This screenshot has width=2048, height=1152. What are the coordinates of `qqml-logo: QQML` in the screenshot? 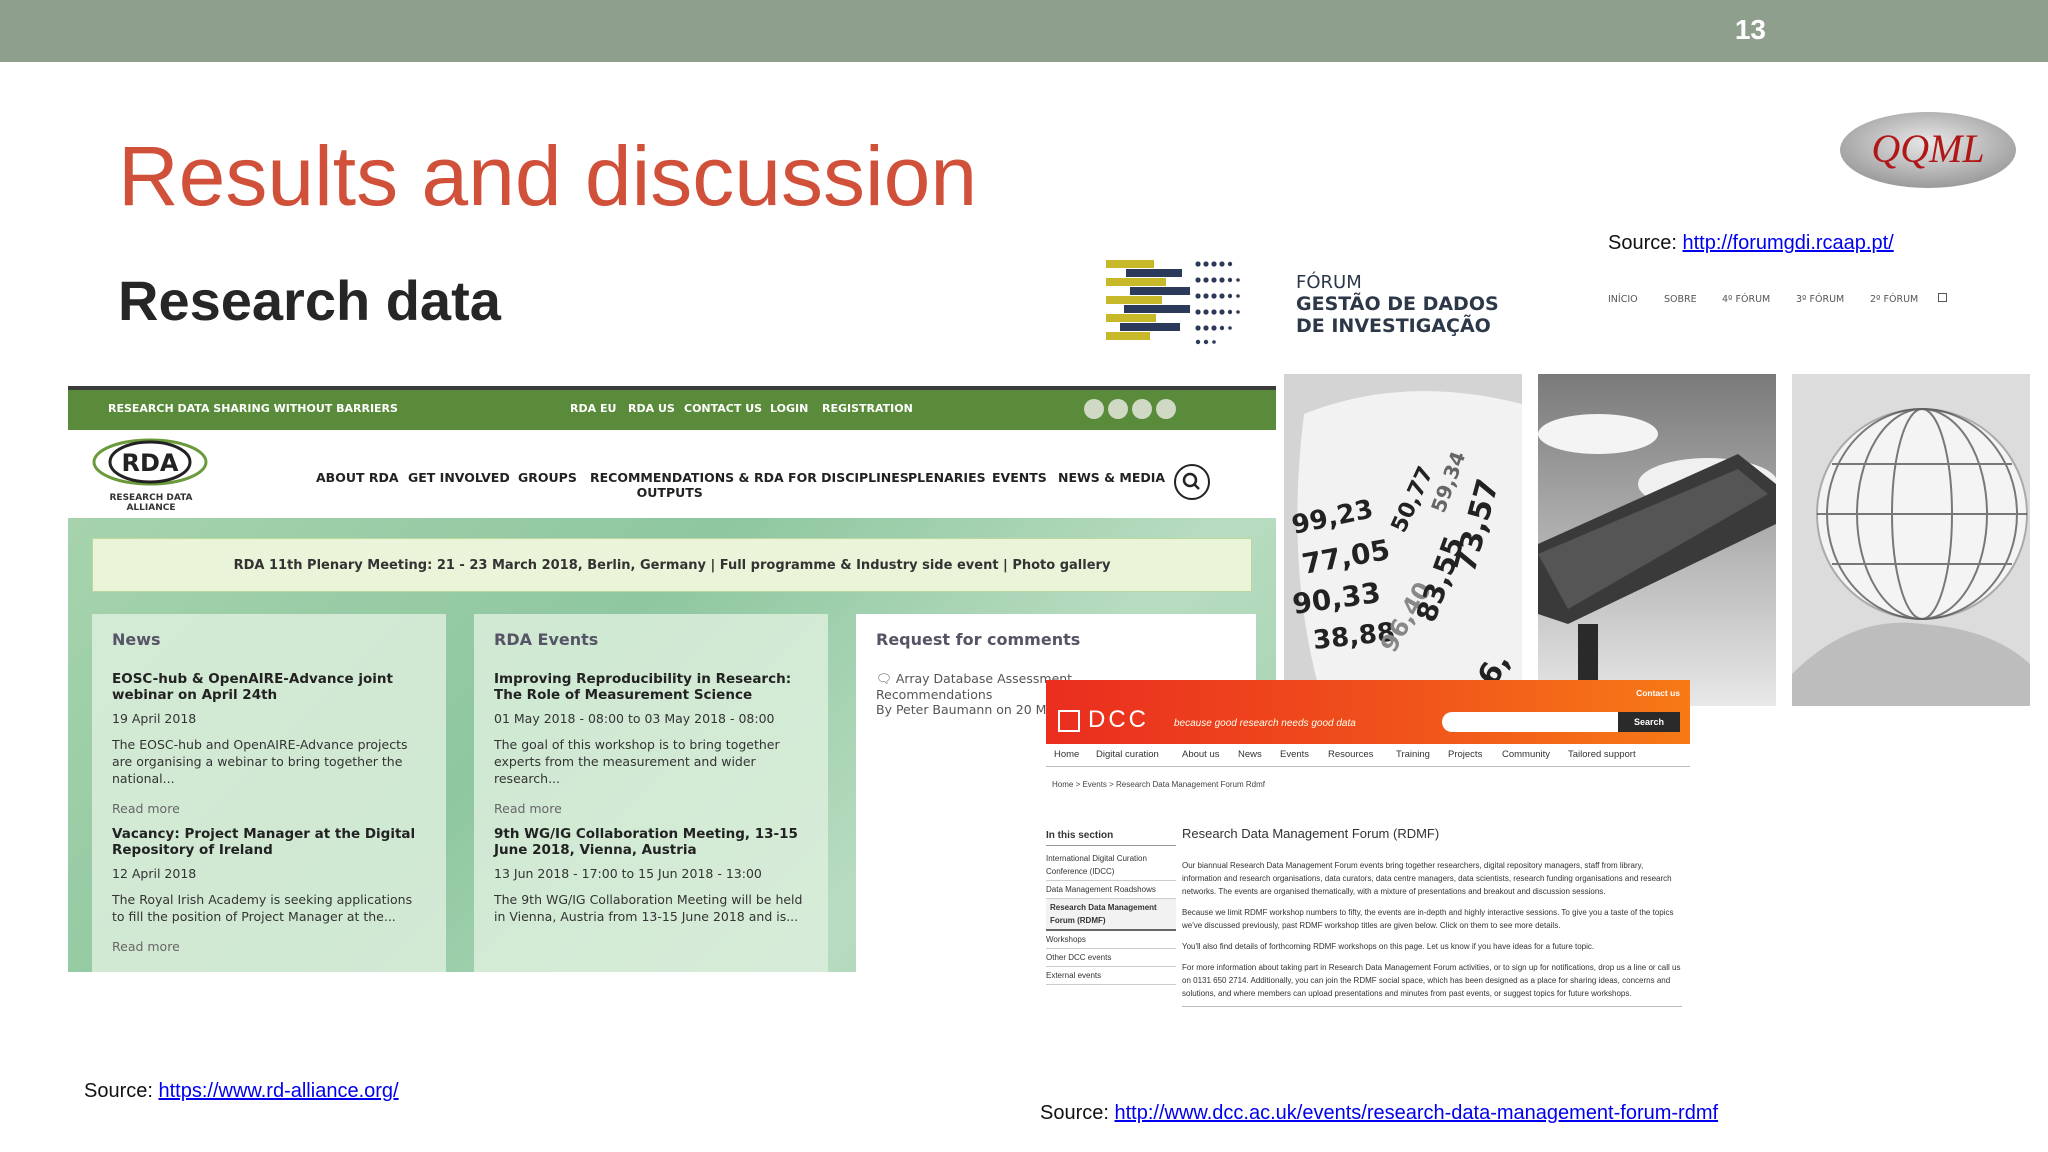 It's located at (1928, 150).